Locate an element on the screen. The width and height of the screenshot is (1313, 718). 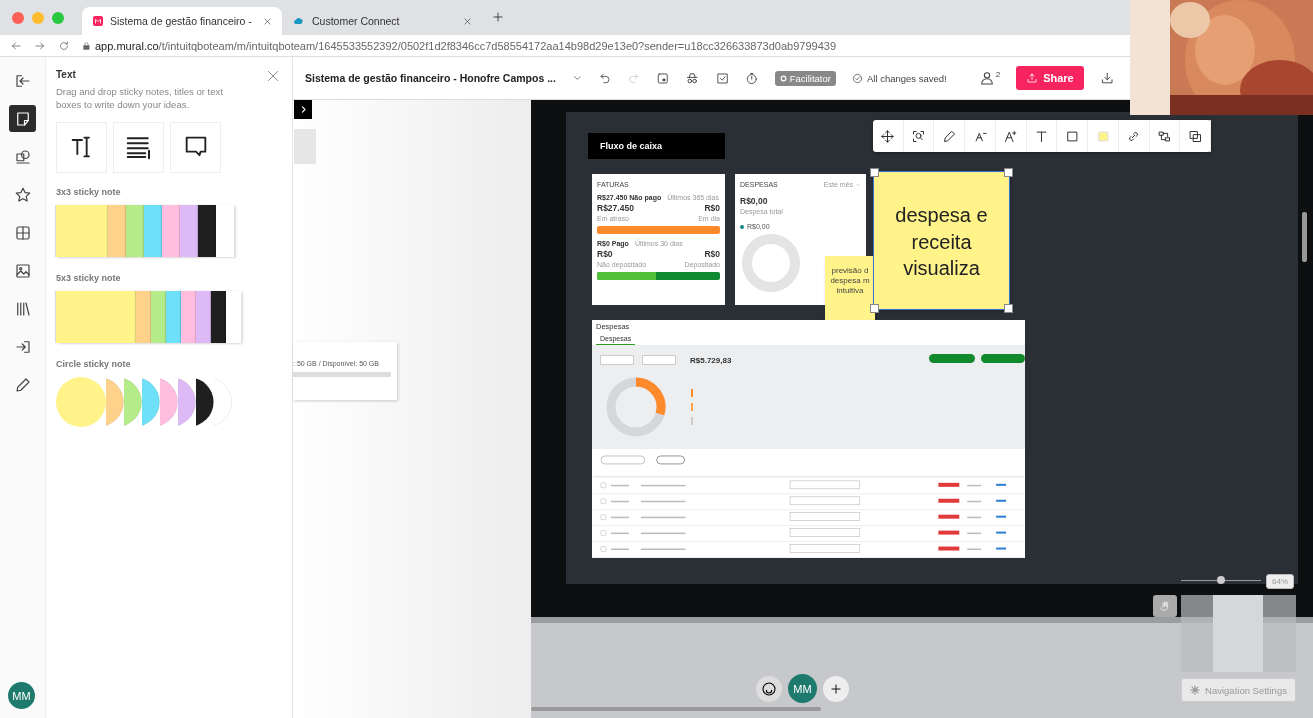
donut-drawing is located at coordinates (771, 263).